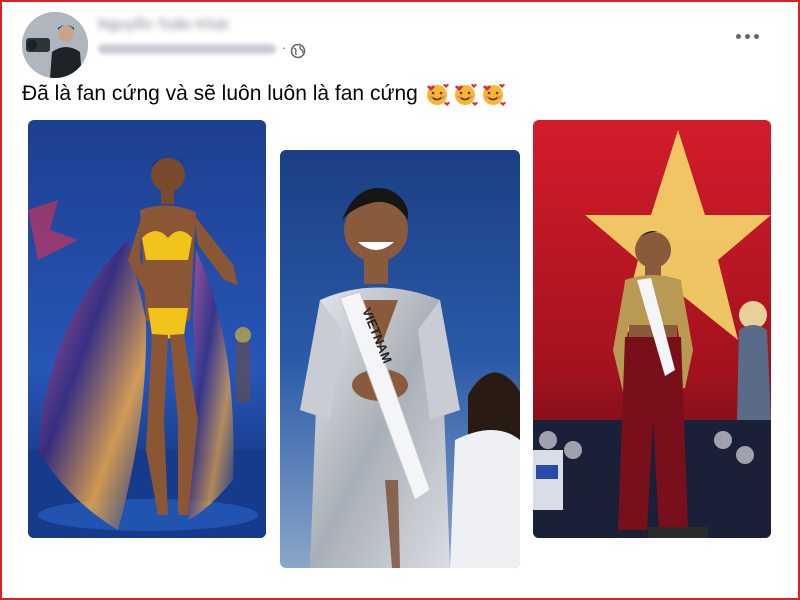 The width and height of the screenshot is (800, 600). I want to click on author-name: Nguyễn Tuấn Khải, so click(163, 25).